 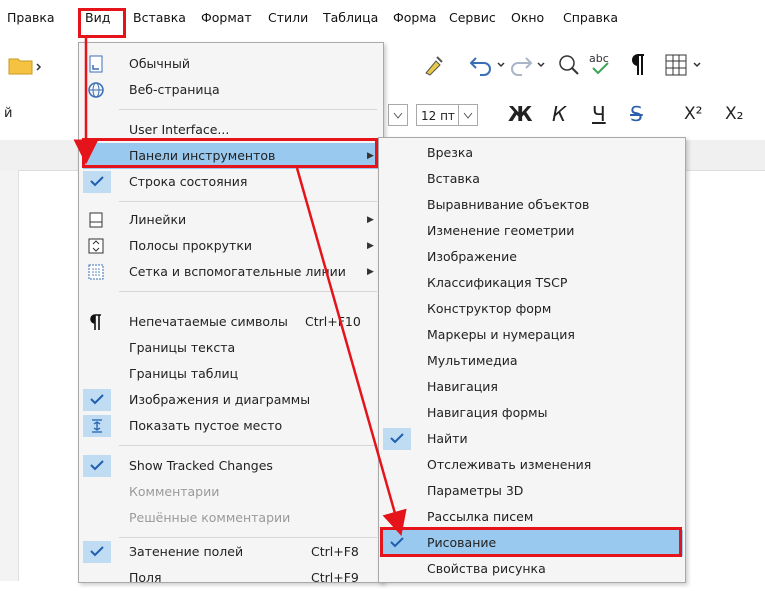 I want to click on arrow-toolbars-to-drawing, so click(x=351, y=352).